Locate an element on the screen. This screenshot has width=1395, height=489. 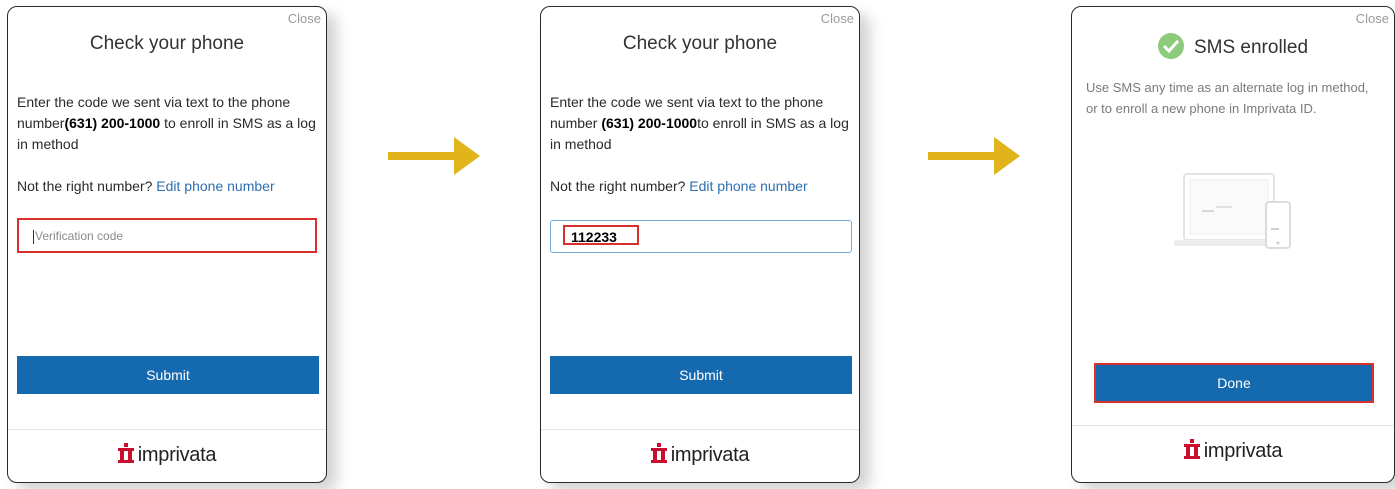
verification-code-input: Verification code is located at coordinates (167, 235).